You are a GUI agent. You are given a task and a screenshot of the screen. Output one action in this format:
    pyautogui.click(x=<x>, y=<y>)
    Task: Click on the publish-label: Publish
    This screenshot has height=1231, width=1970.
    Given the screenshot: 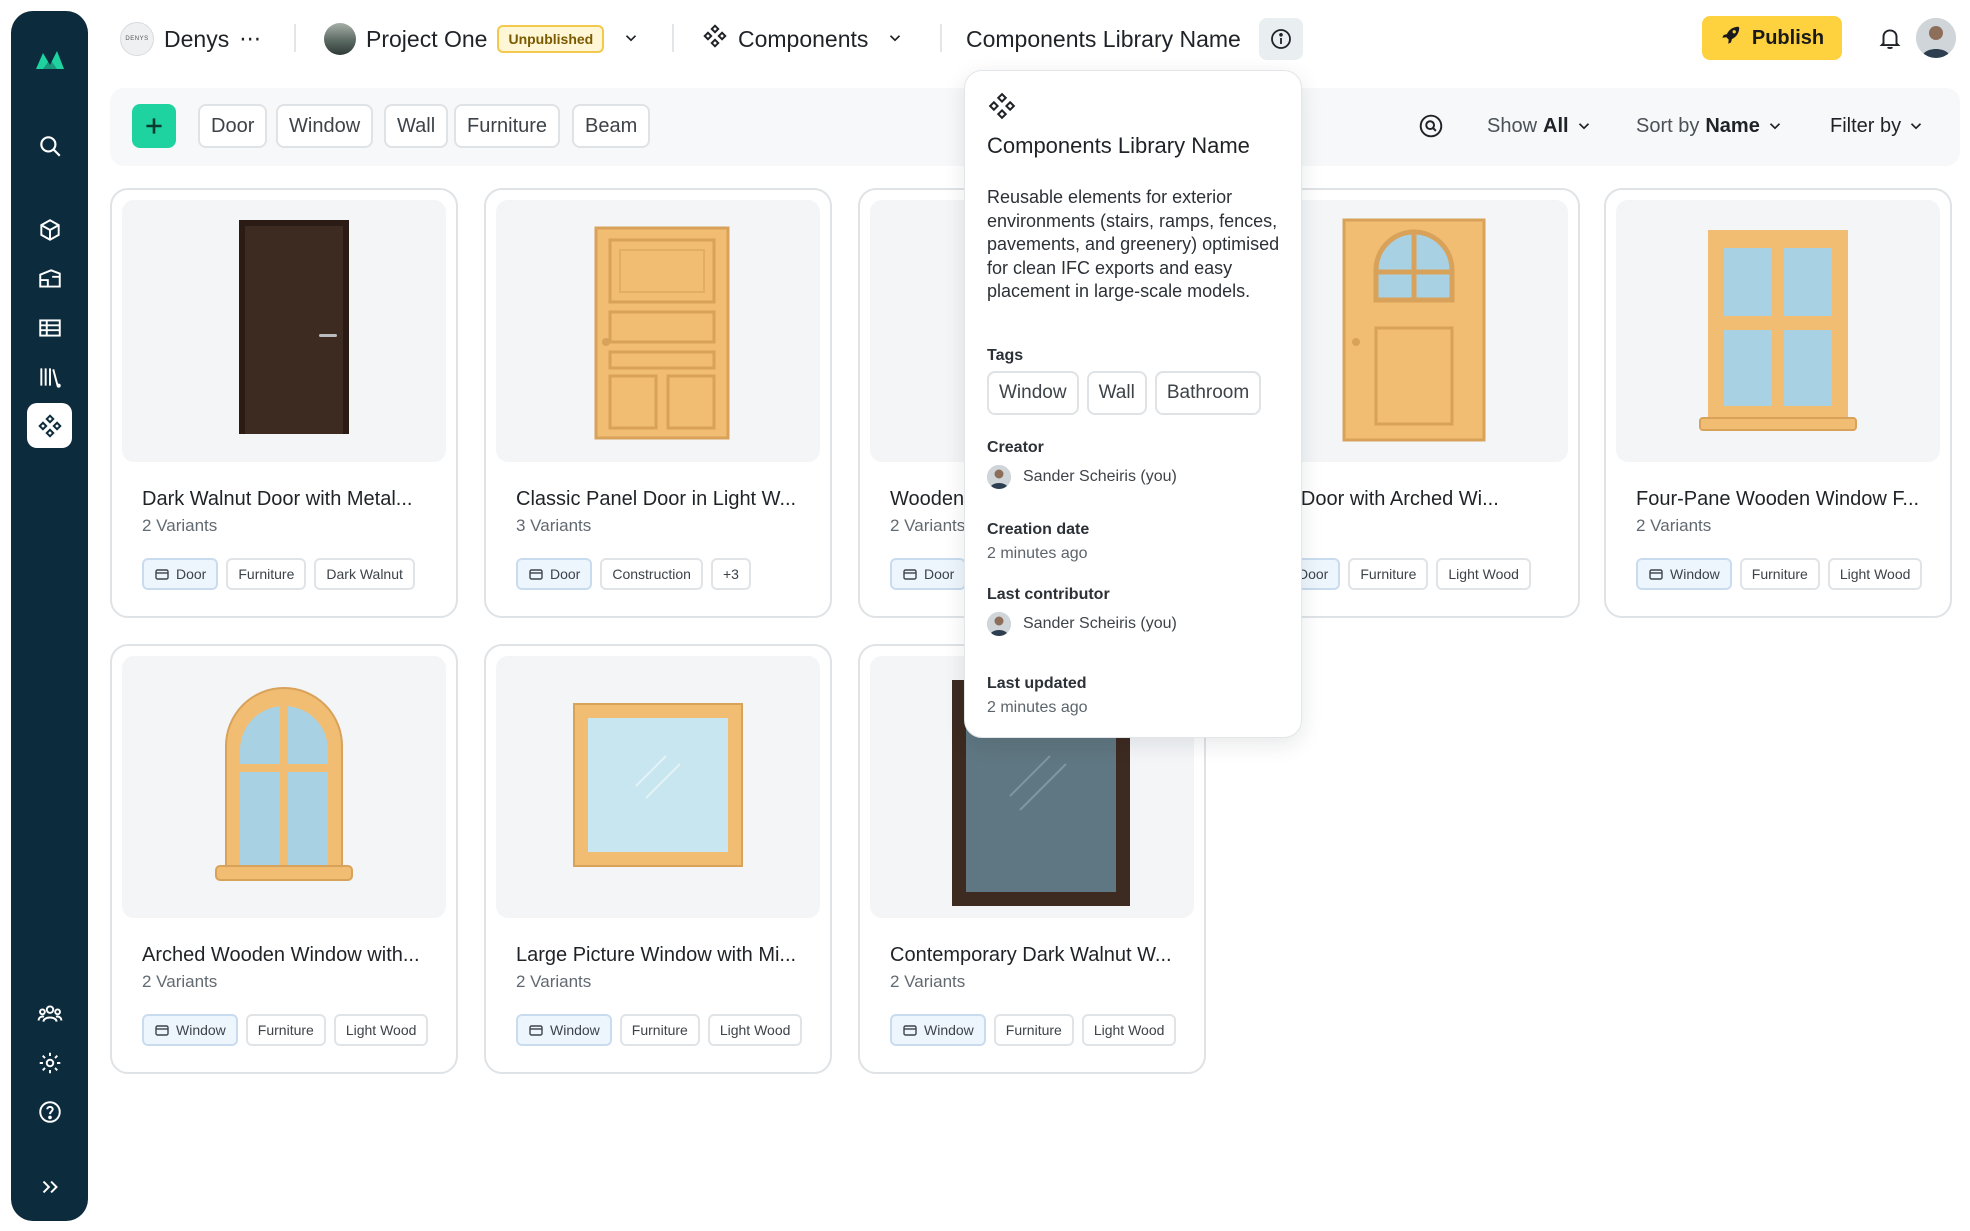 What is the action you would take?
    pyautogui.click(x=1788, y=37)
    